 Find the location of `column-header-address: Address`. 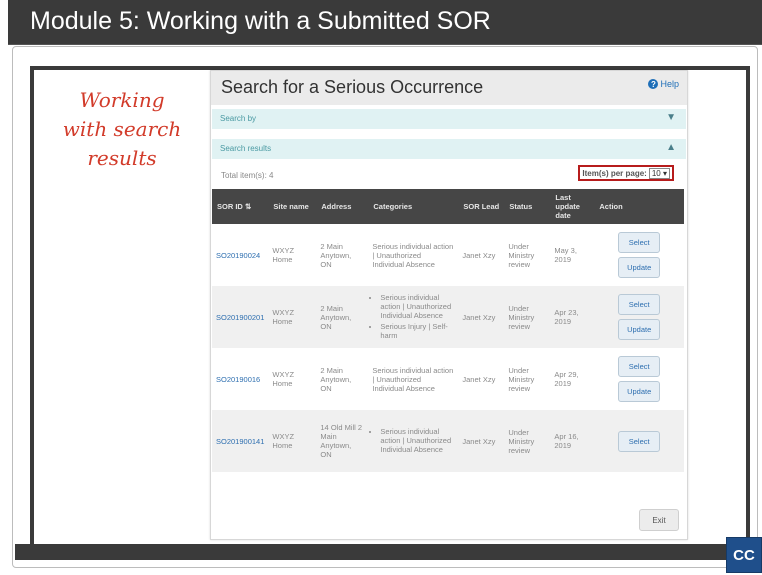

column-header-address: Address is located at coordinates (342, 206).